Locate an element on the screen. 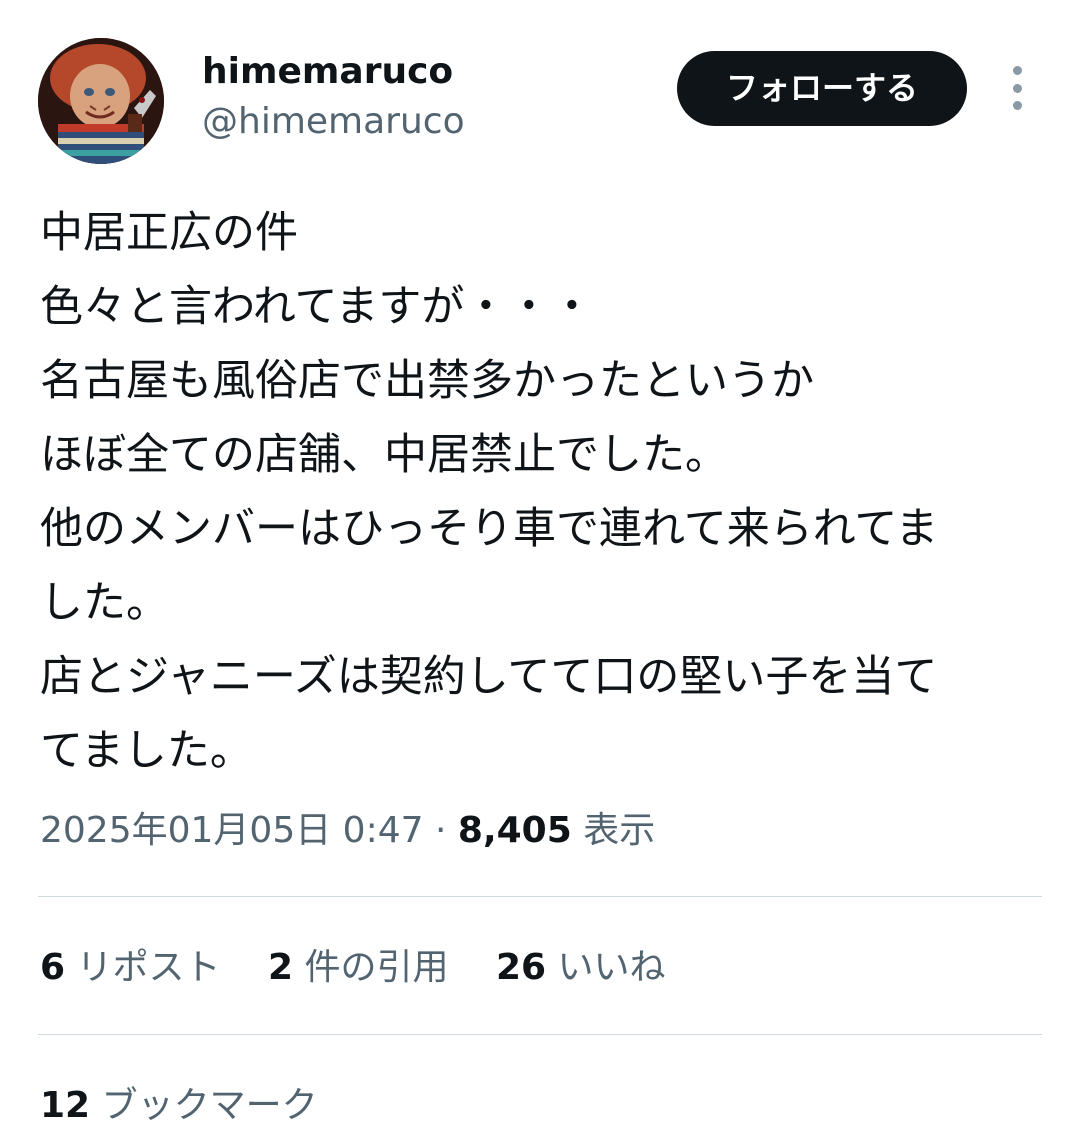 The image size is (1080, 1148). reposts-stat: 6 リポスト is located at coordinates (130, 968).